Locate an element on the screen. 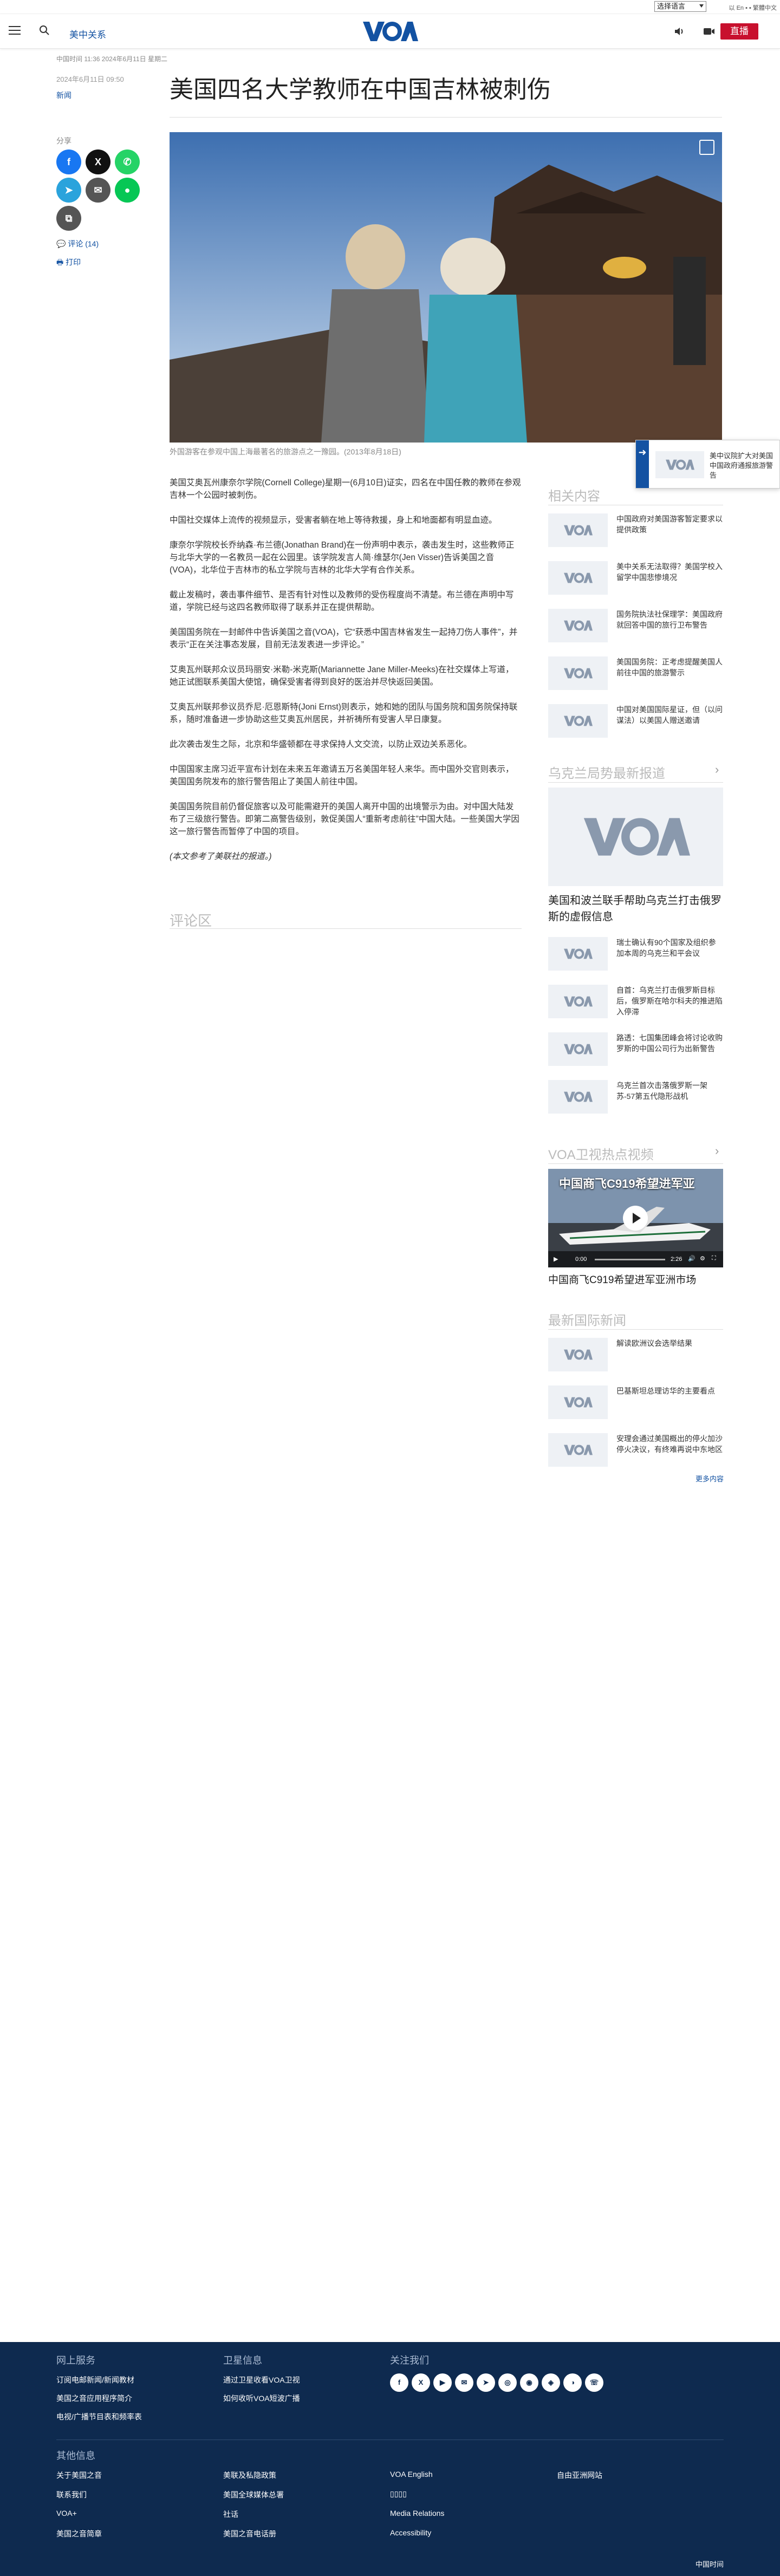 This screenshot has height=2576, width=780. audio-icon is located at coordinates (679, 31).